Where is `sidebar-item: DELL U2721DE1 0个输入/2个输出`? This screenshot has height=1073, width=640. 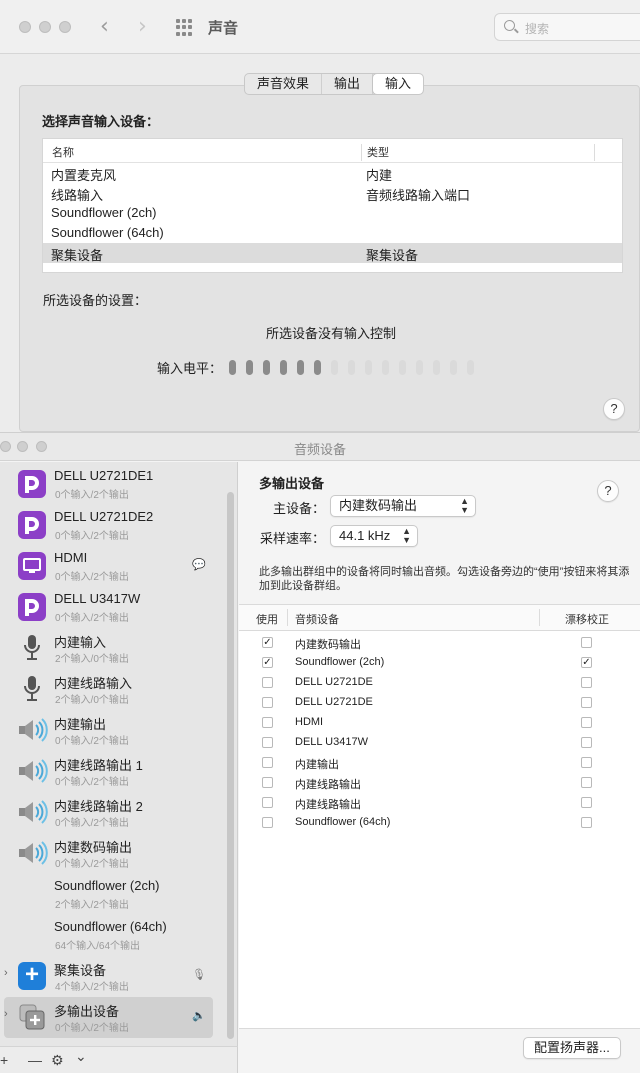
sidebar-item: DELL U2721DE1 0个输入/2个输出 is located at coordinates (112, 484).